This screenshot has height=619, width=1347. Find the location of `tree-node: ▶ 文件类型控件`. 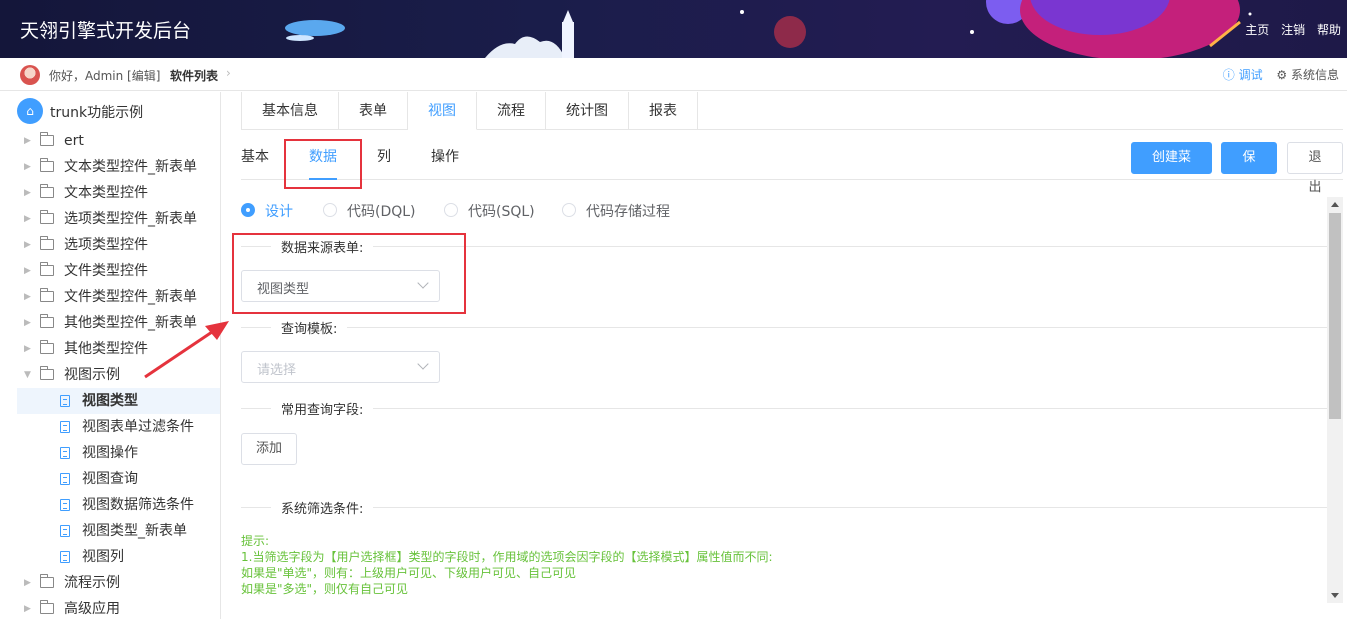

tree-node: ▶ 文件类型控件 is located at coordinates (110, 271).